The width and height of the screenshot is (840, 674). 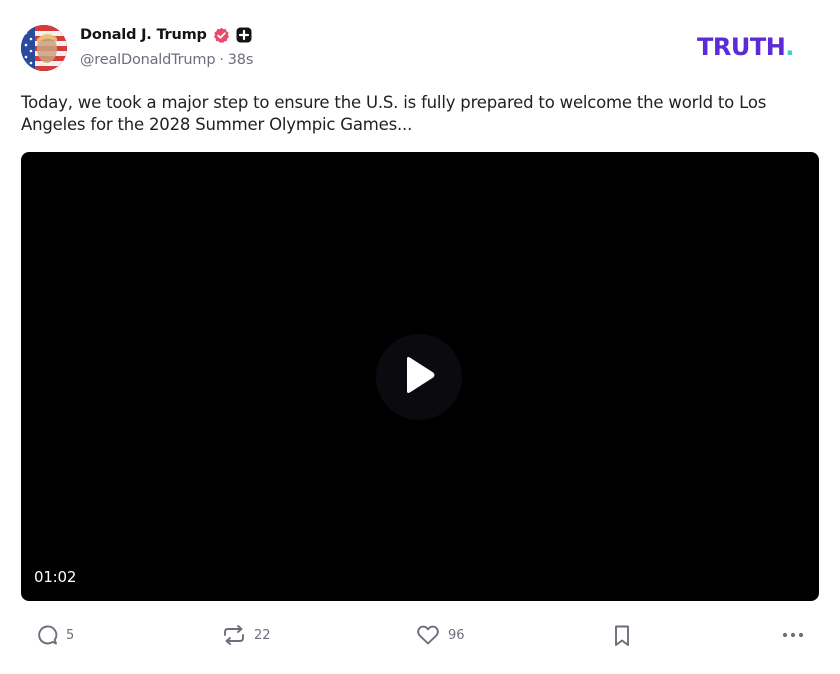 What do you see at coordinates (44, 48) in the screenshot?
I see `avatar` at bounding box center [44, 48].